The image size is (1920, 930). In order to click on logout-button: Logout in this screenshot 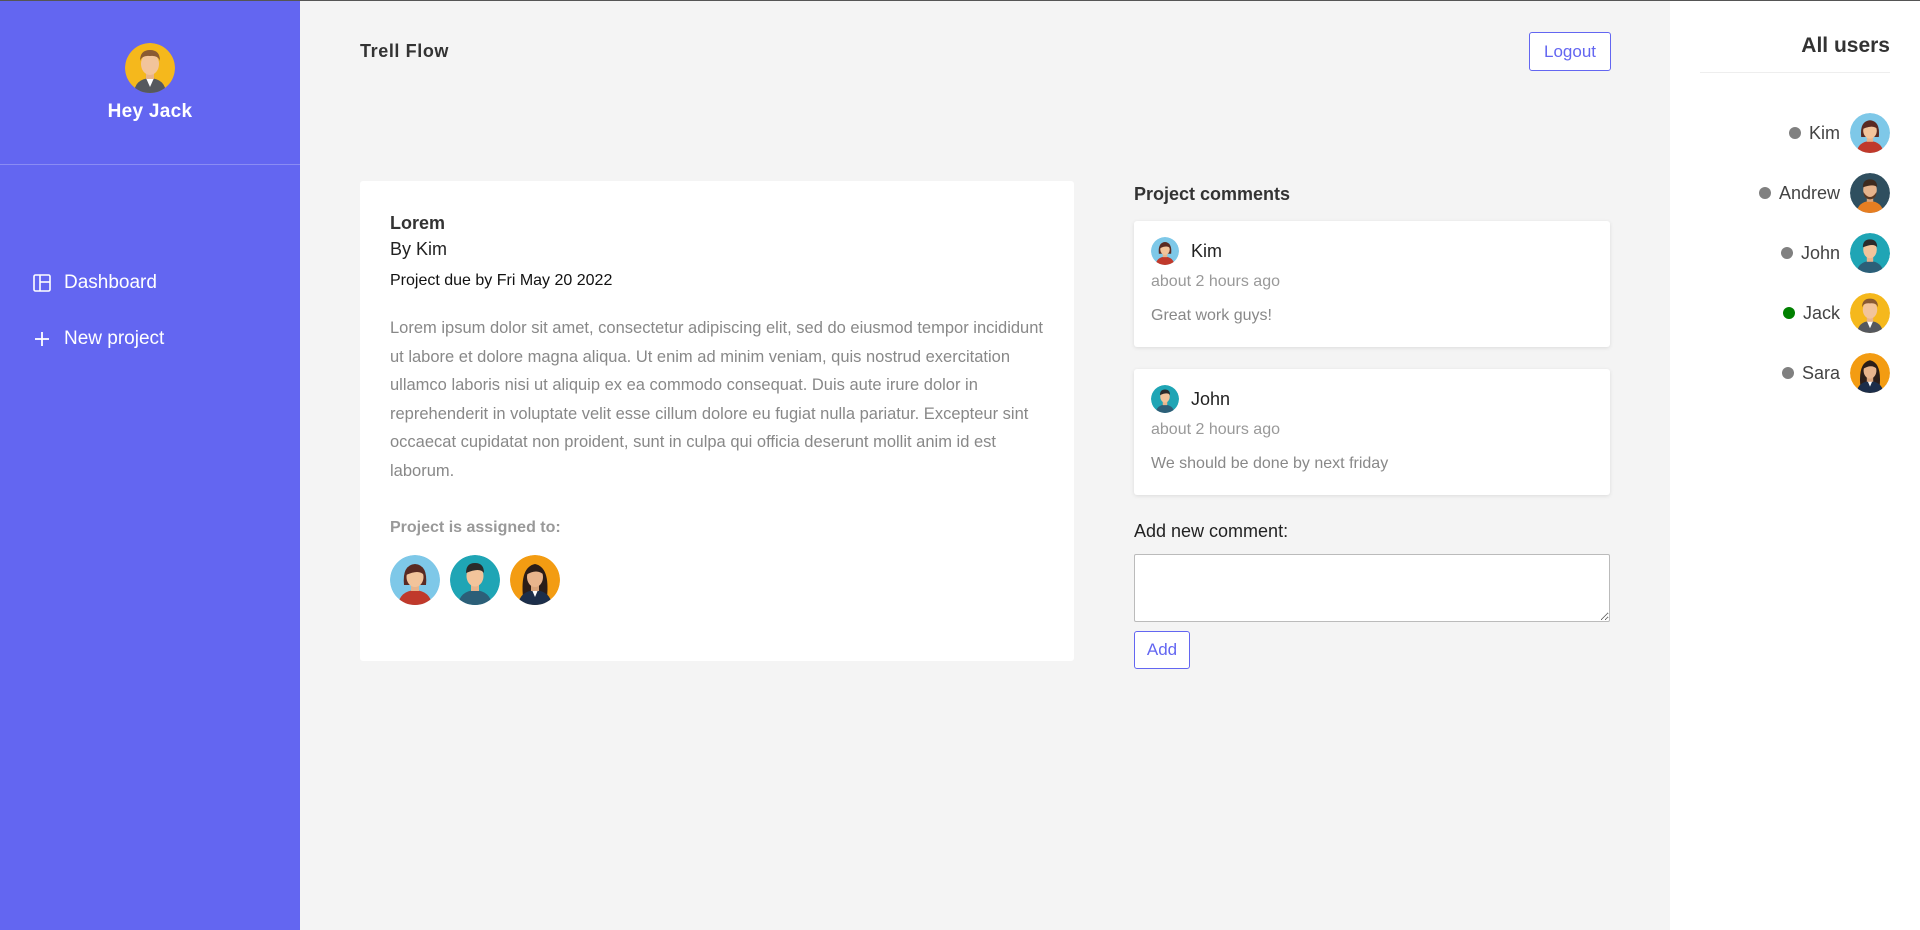, I will do `click(1570, 51)`.